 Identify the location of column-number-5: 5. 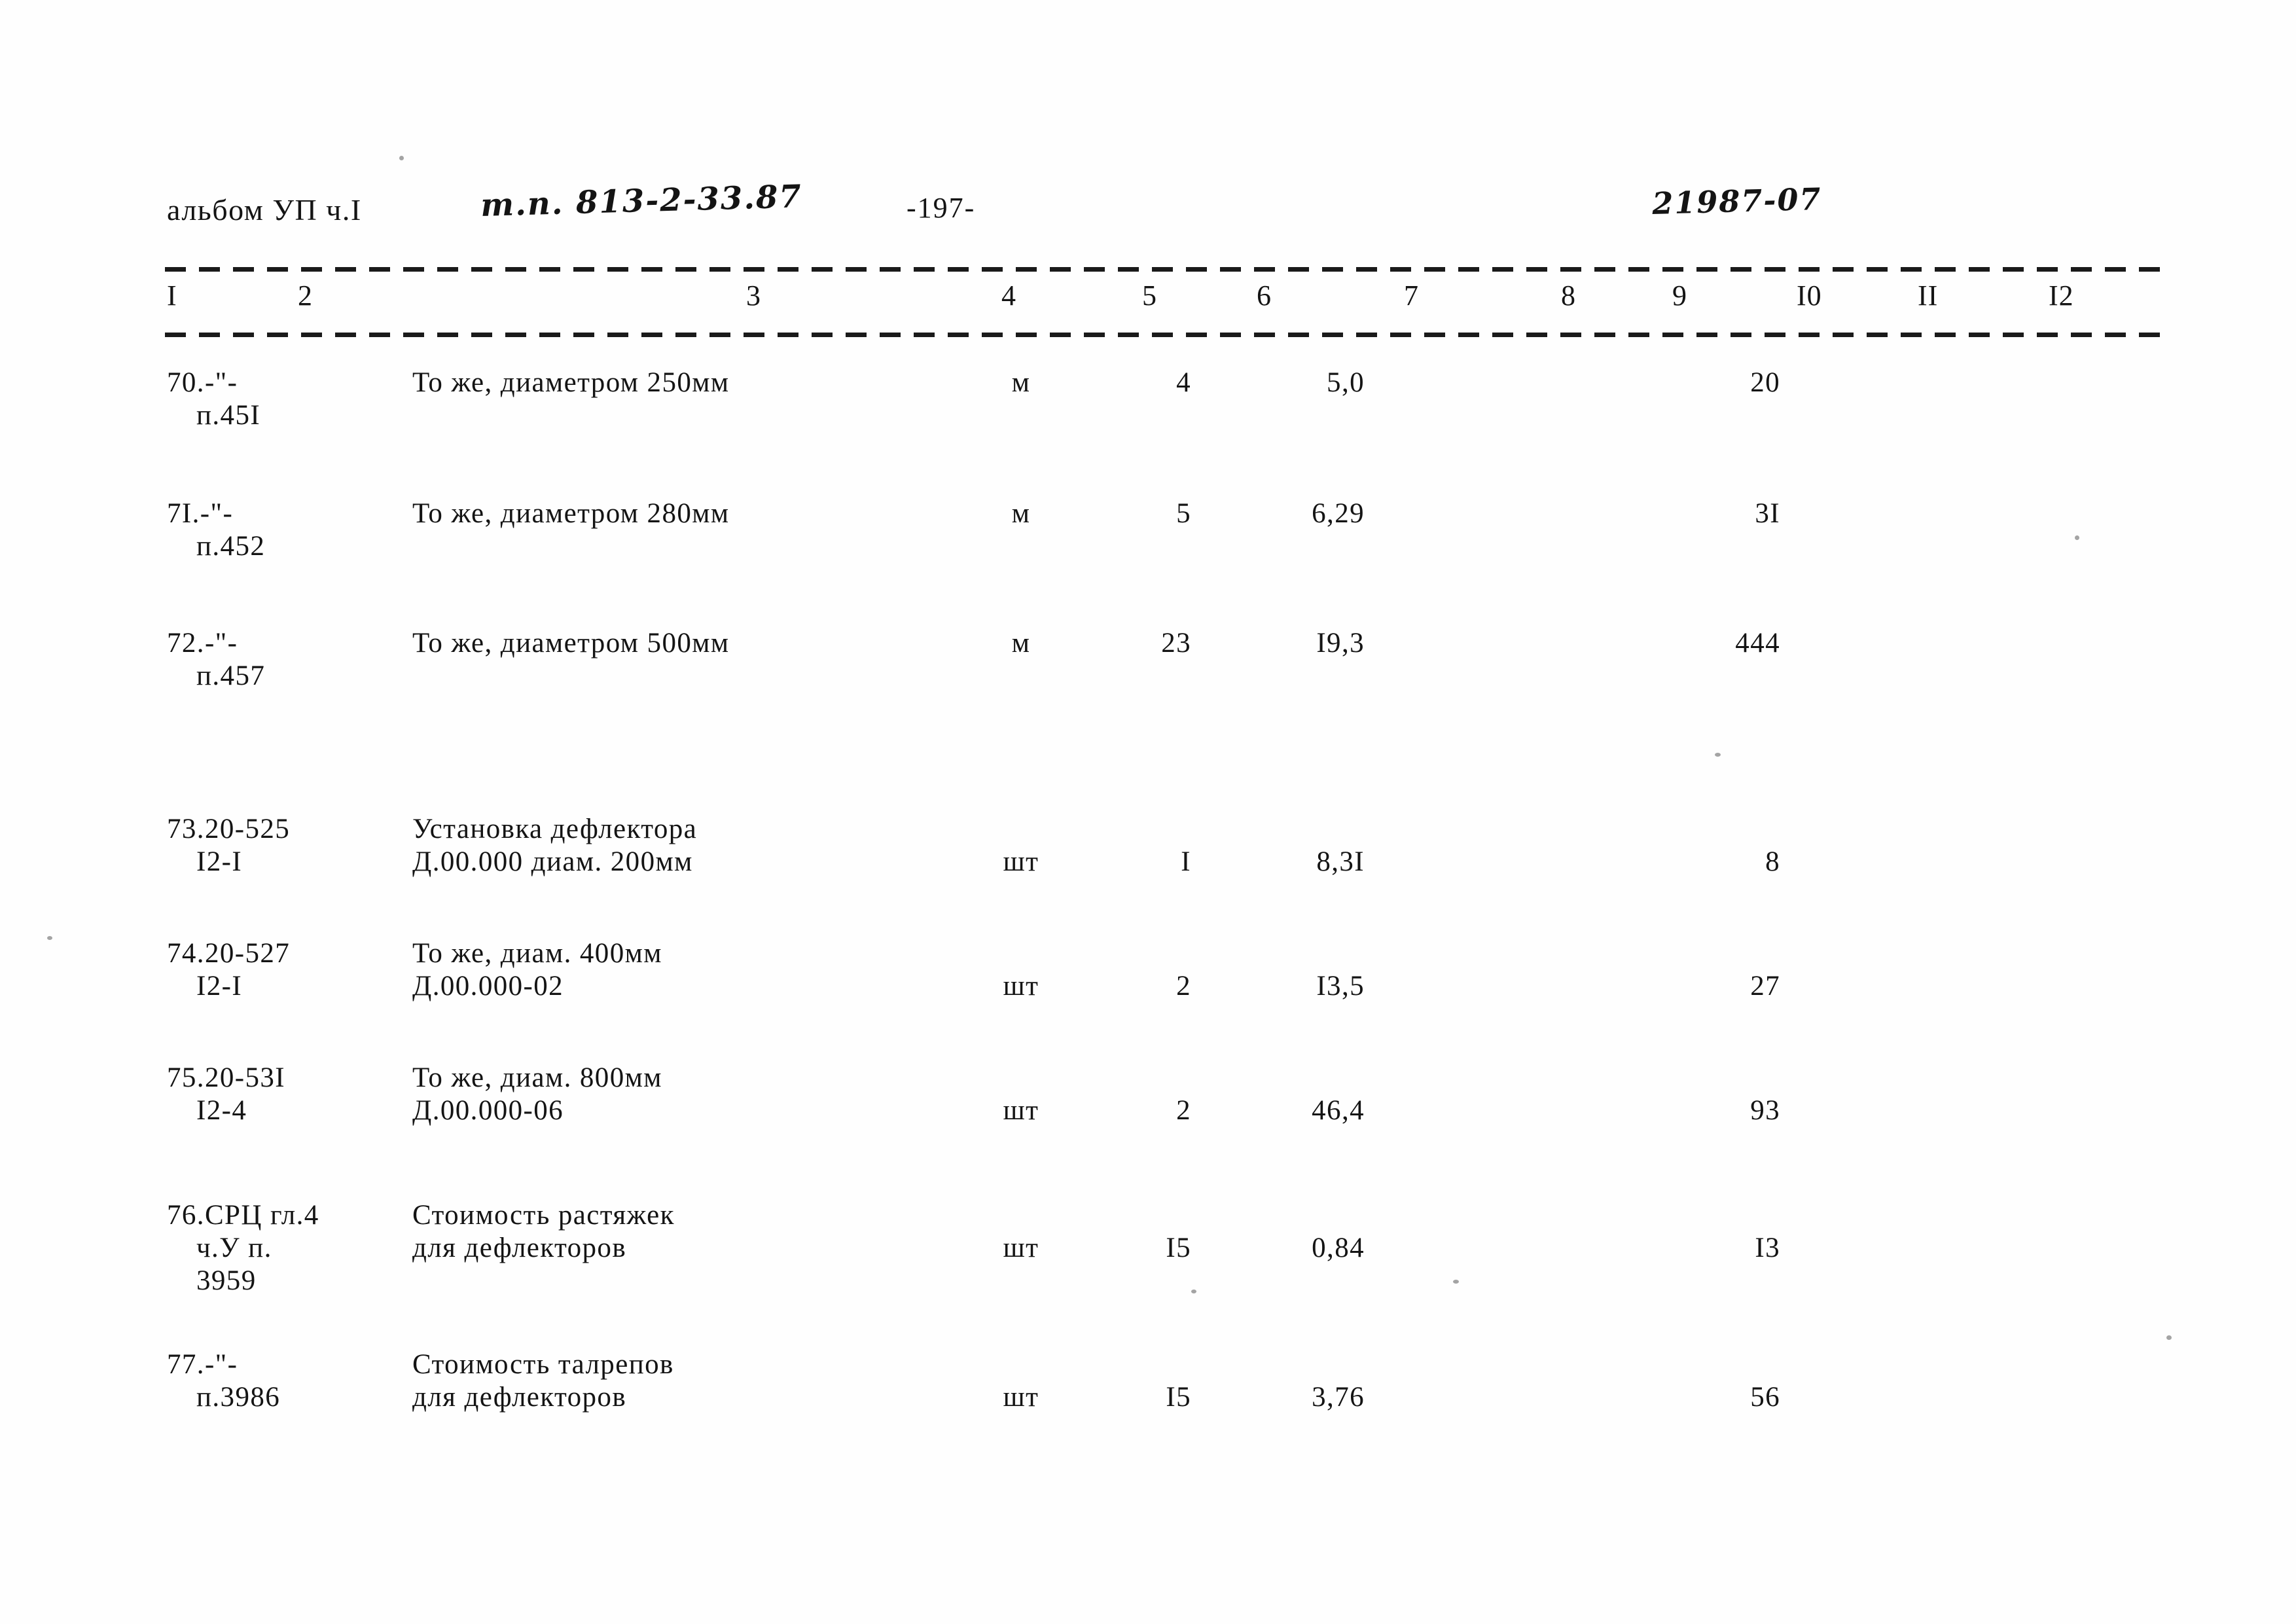
(1149, 296).